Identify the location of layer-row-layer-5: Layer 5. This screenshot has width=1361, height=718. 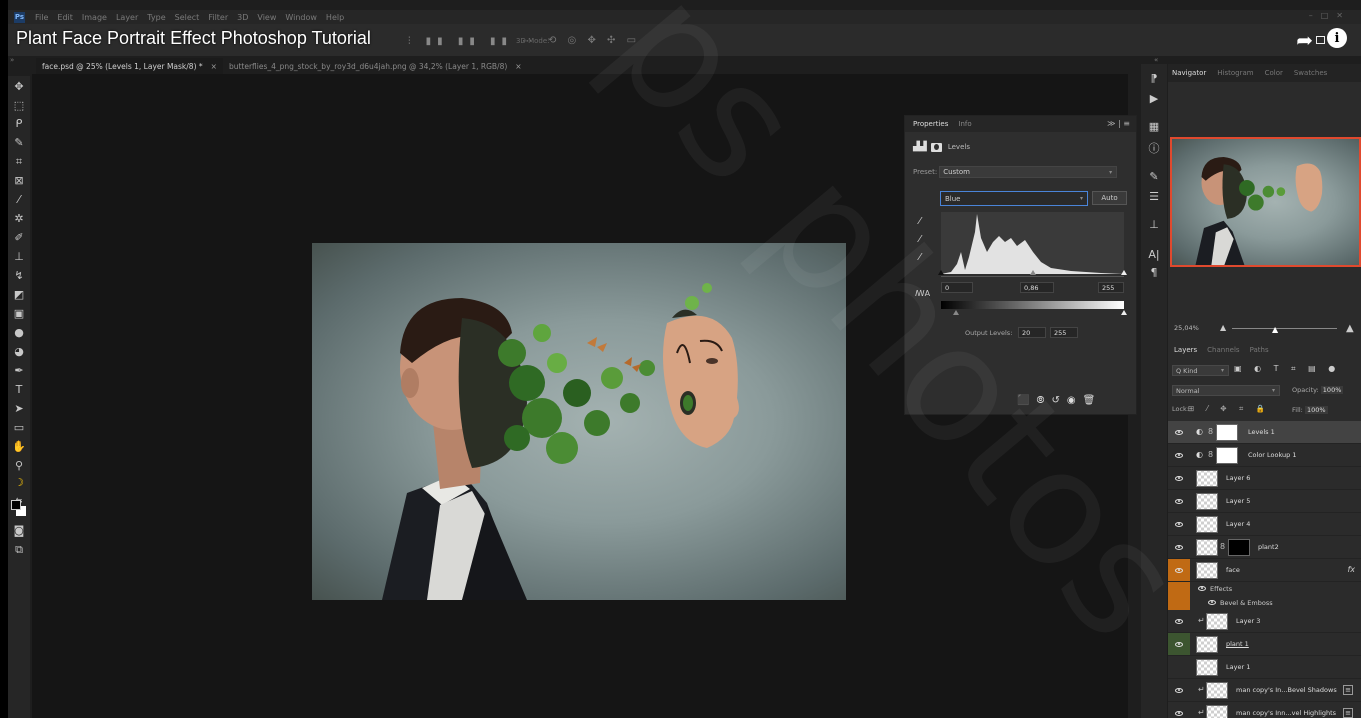
(1264, 501).